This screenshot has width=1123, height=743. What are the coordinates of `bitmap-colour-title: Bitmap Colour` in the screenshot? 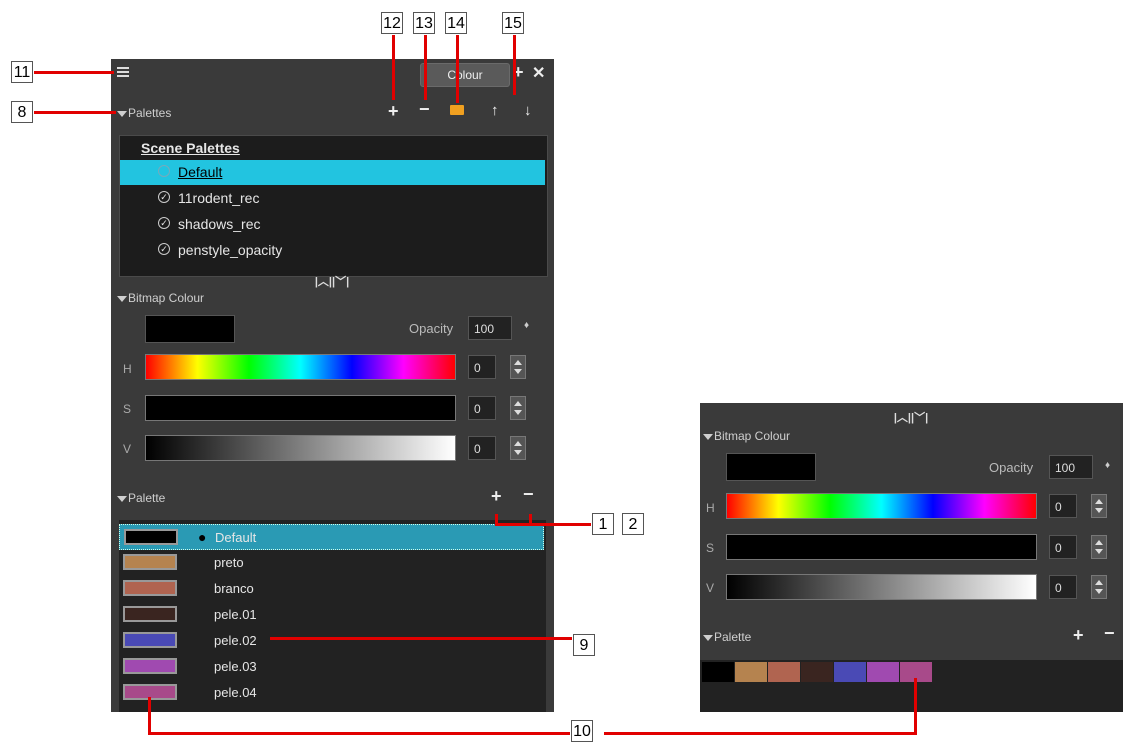 It's located at (752, 436).